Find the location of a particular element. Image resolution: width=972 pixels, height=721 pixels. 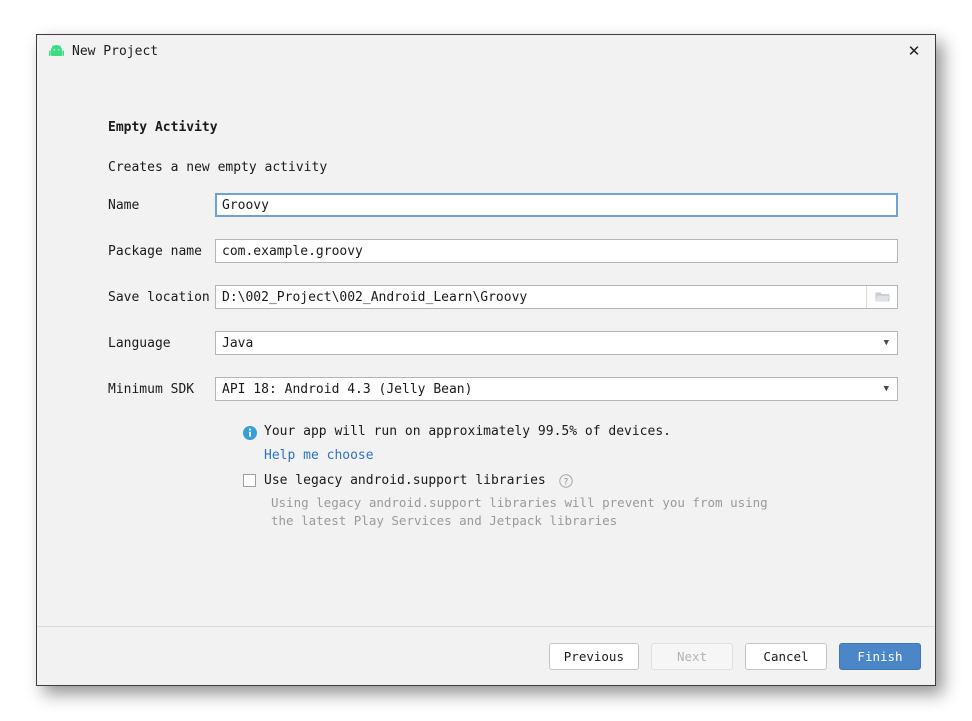

name-input is located at coordinates (556, 205).